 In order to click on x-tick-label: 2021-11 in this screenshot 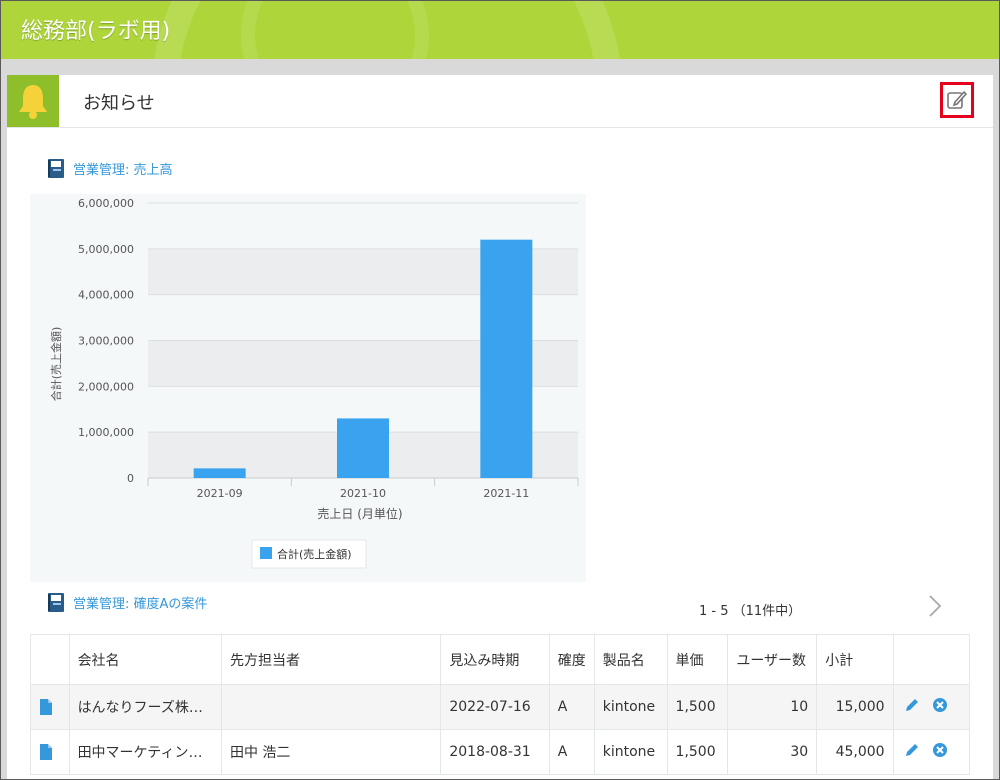, I will do `click(506, 493)`.